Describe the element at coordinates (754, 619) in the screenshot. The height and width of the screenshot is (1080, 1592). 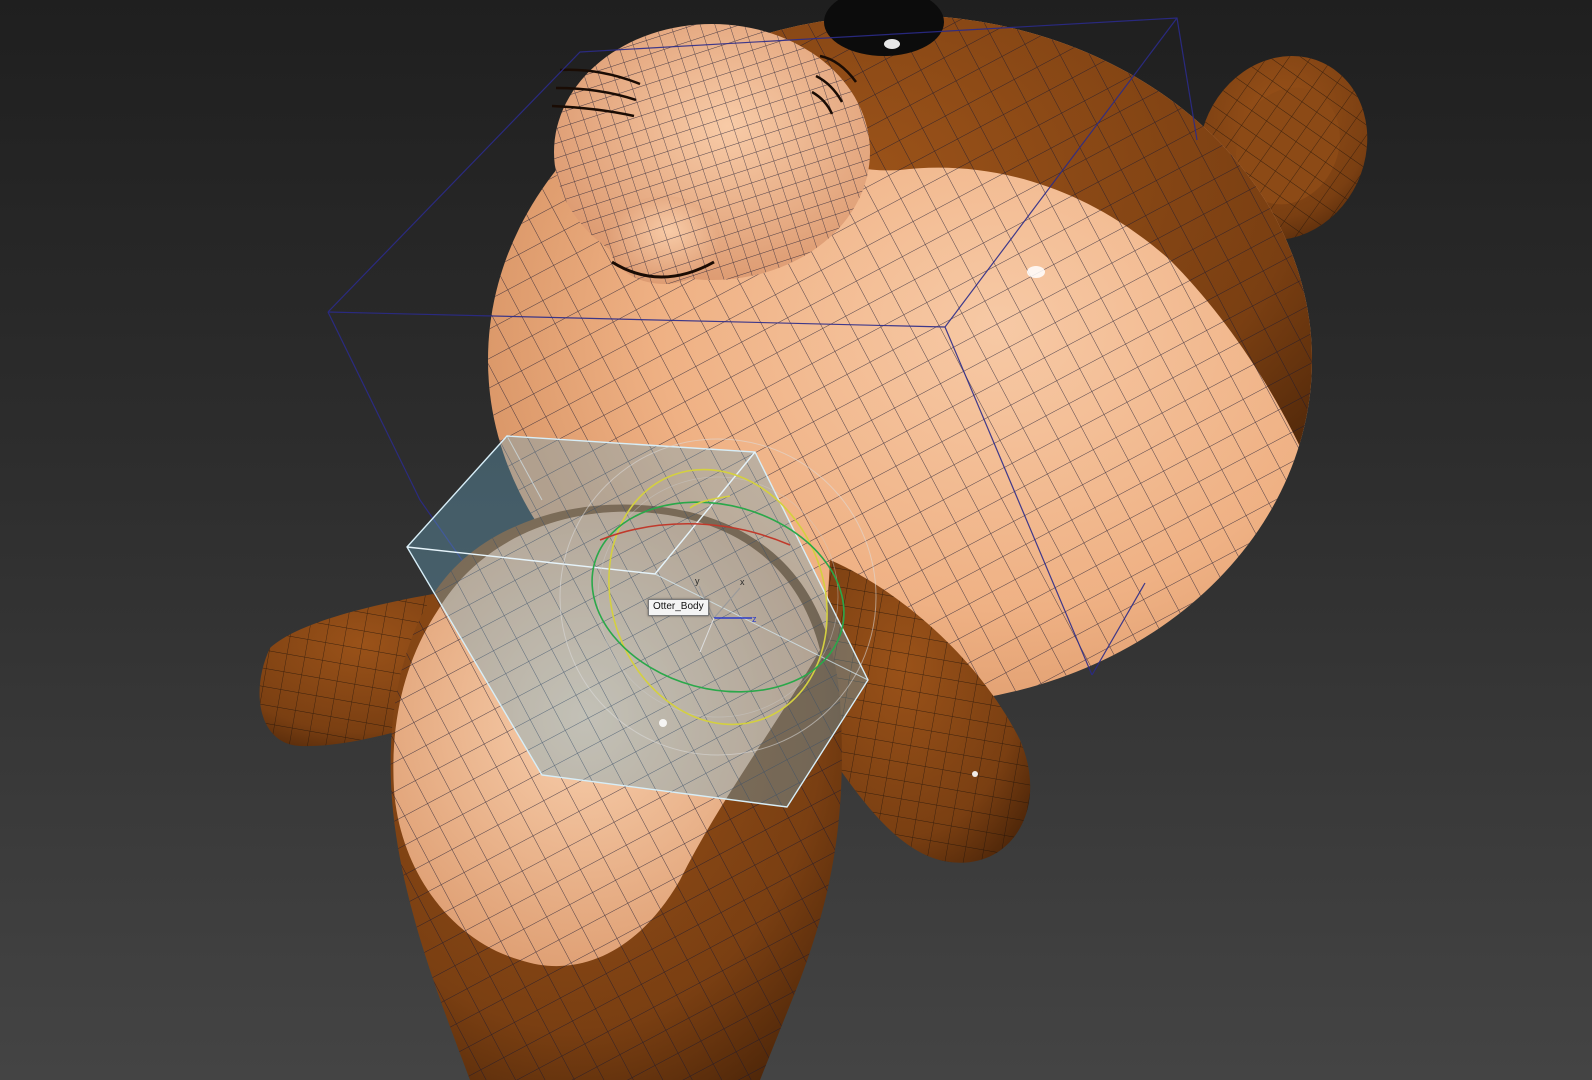
I see `axis-label-z: z` at that location.